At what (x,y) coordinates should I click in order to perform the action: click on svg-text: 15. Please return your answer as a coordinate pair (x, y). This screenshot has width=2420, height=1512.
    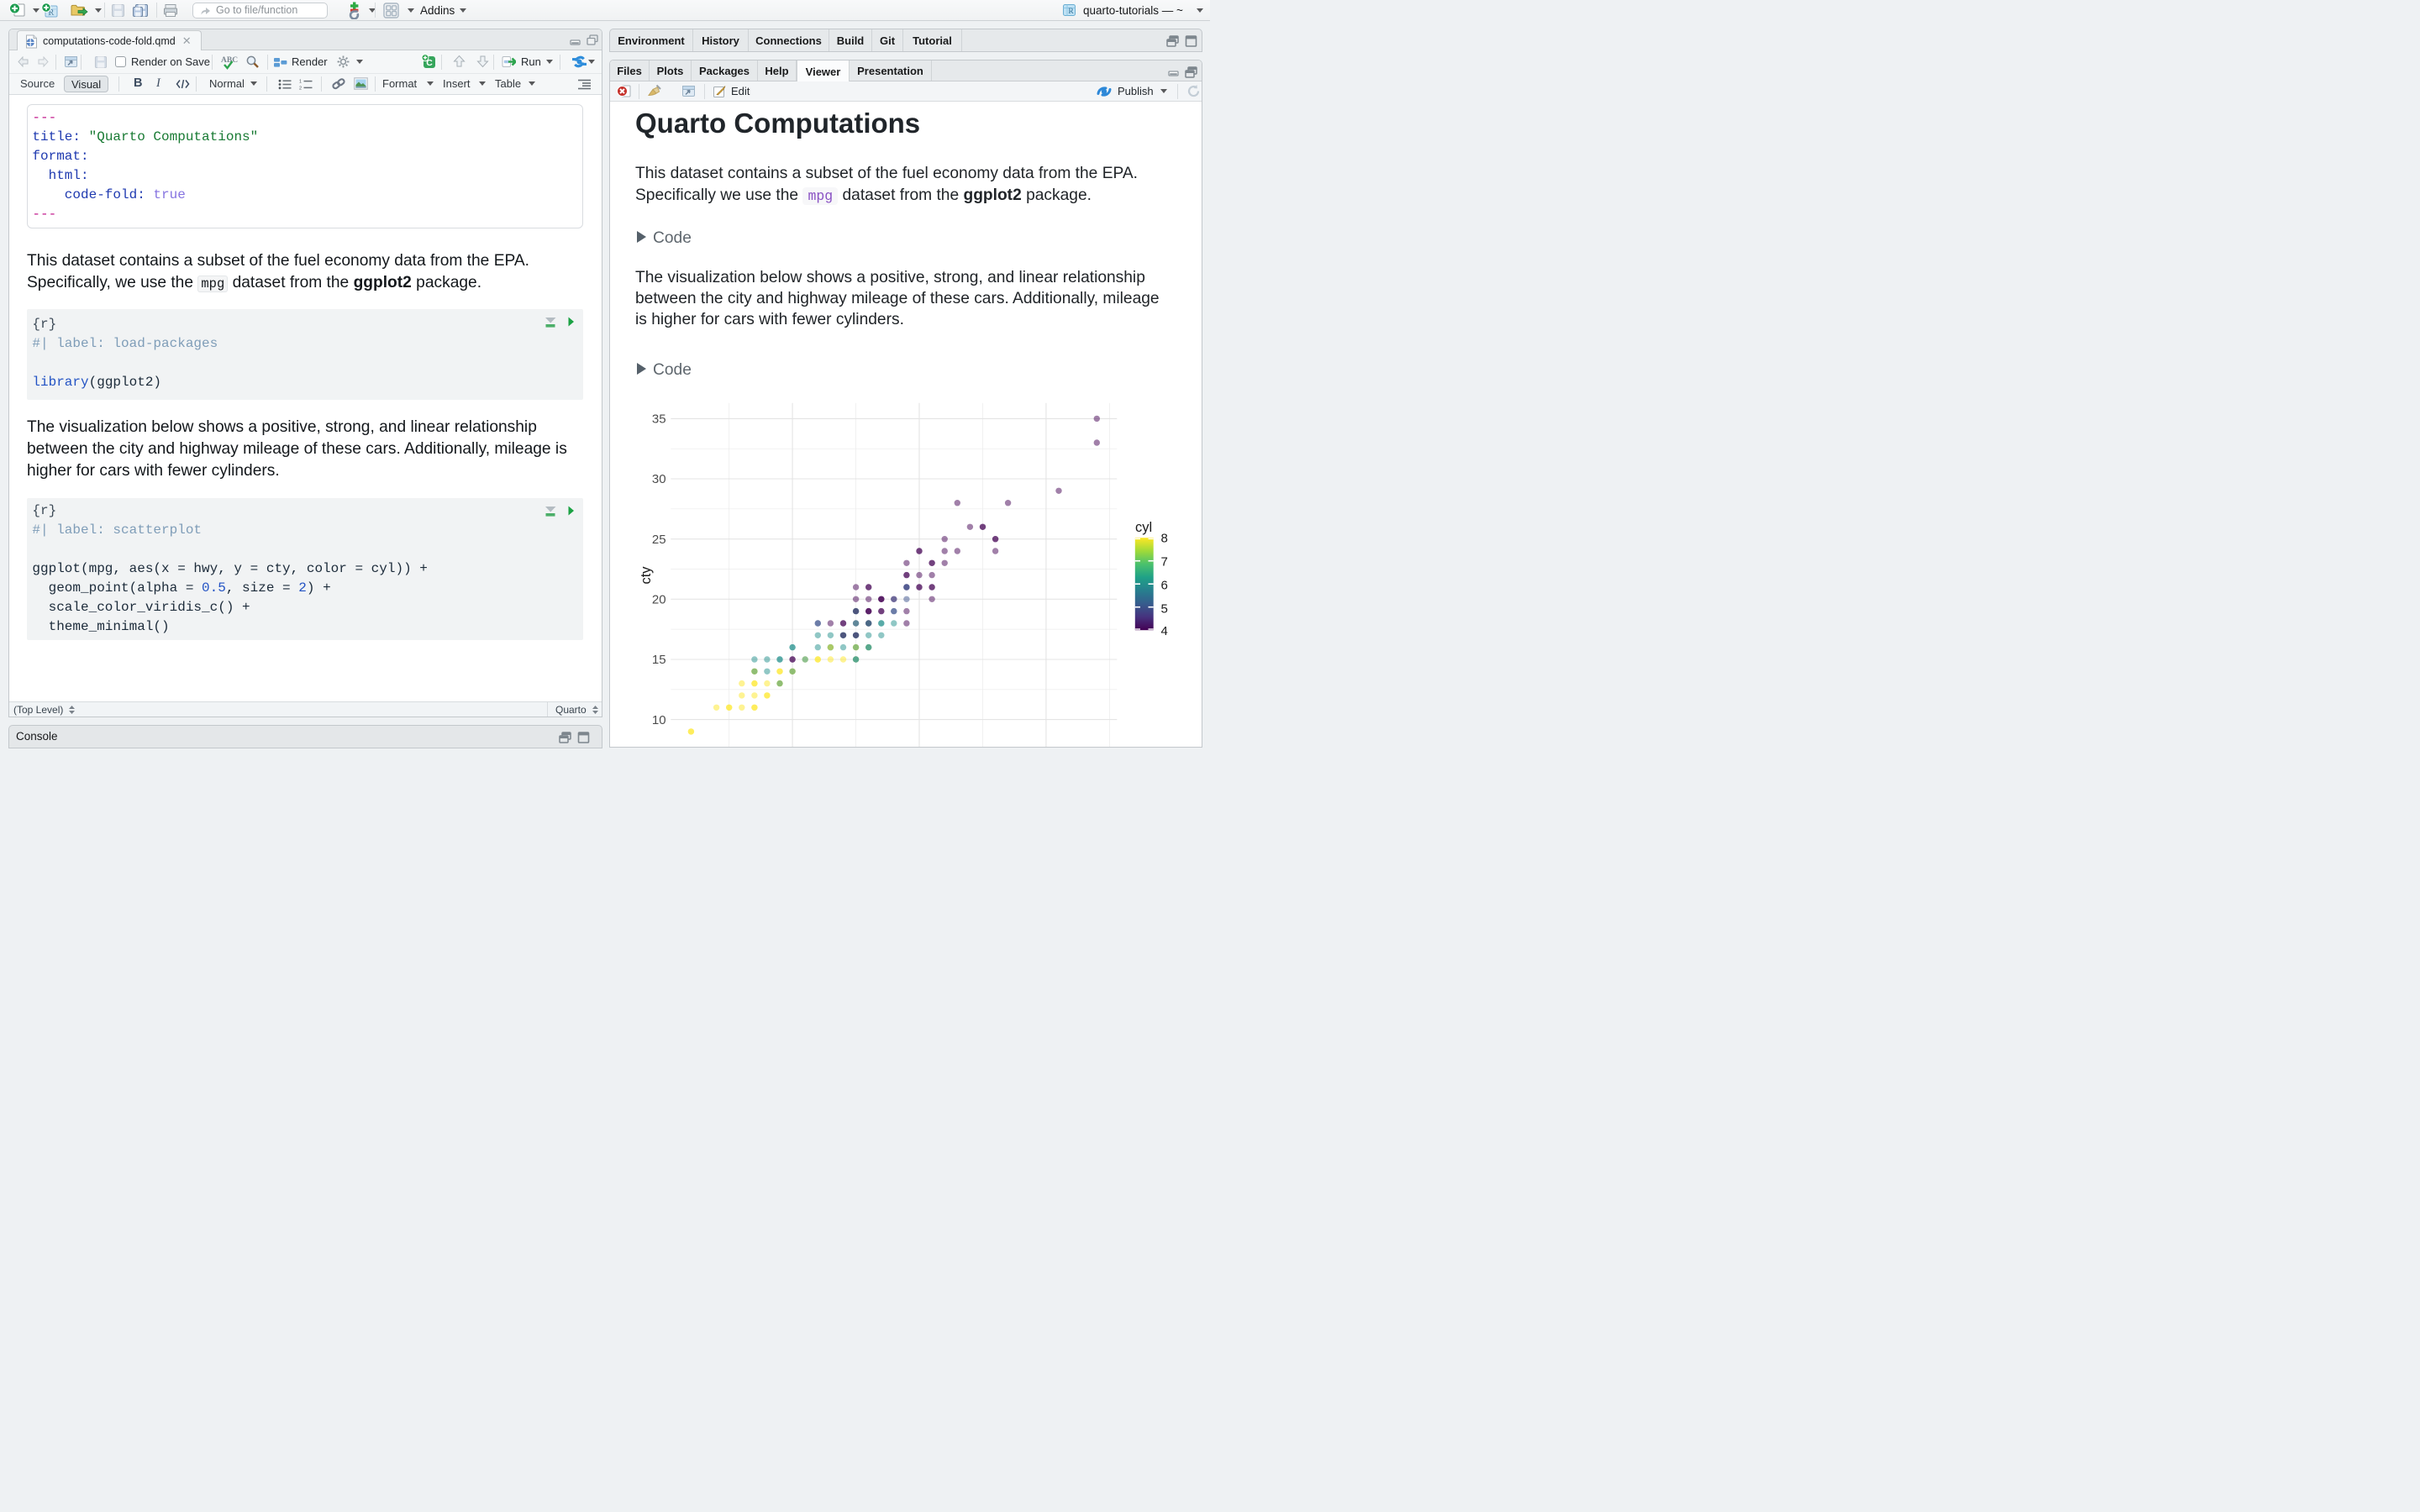
    Looking at the image, I should click on (659, 660).